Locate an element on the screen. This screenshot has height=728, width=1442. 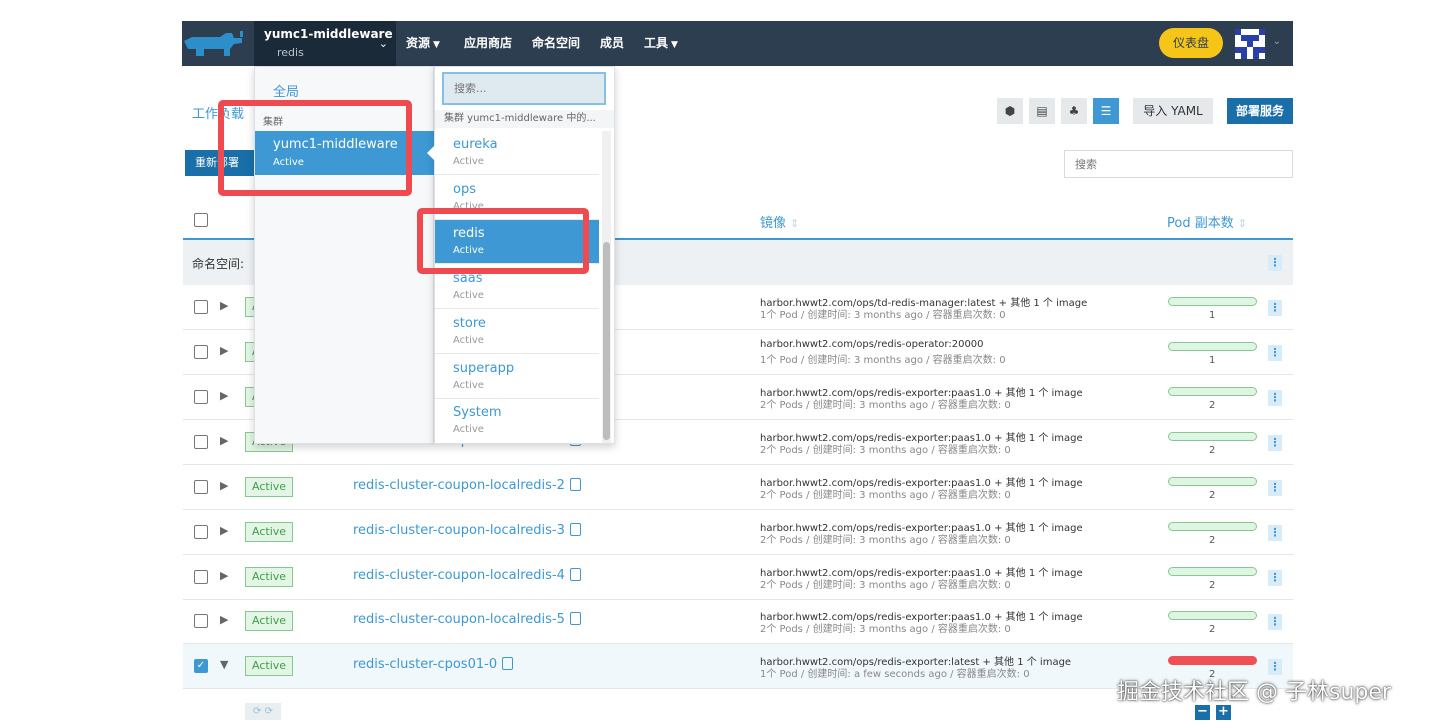
workload-name-link: redis-cluster-coupon-localredis-2 is located at coordinates (467, 485).